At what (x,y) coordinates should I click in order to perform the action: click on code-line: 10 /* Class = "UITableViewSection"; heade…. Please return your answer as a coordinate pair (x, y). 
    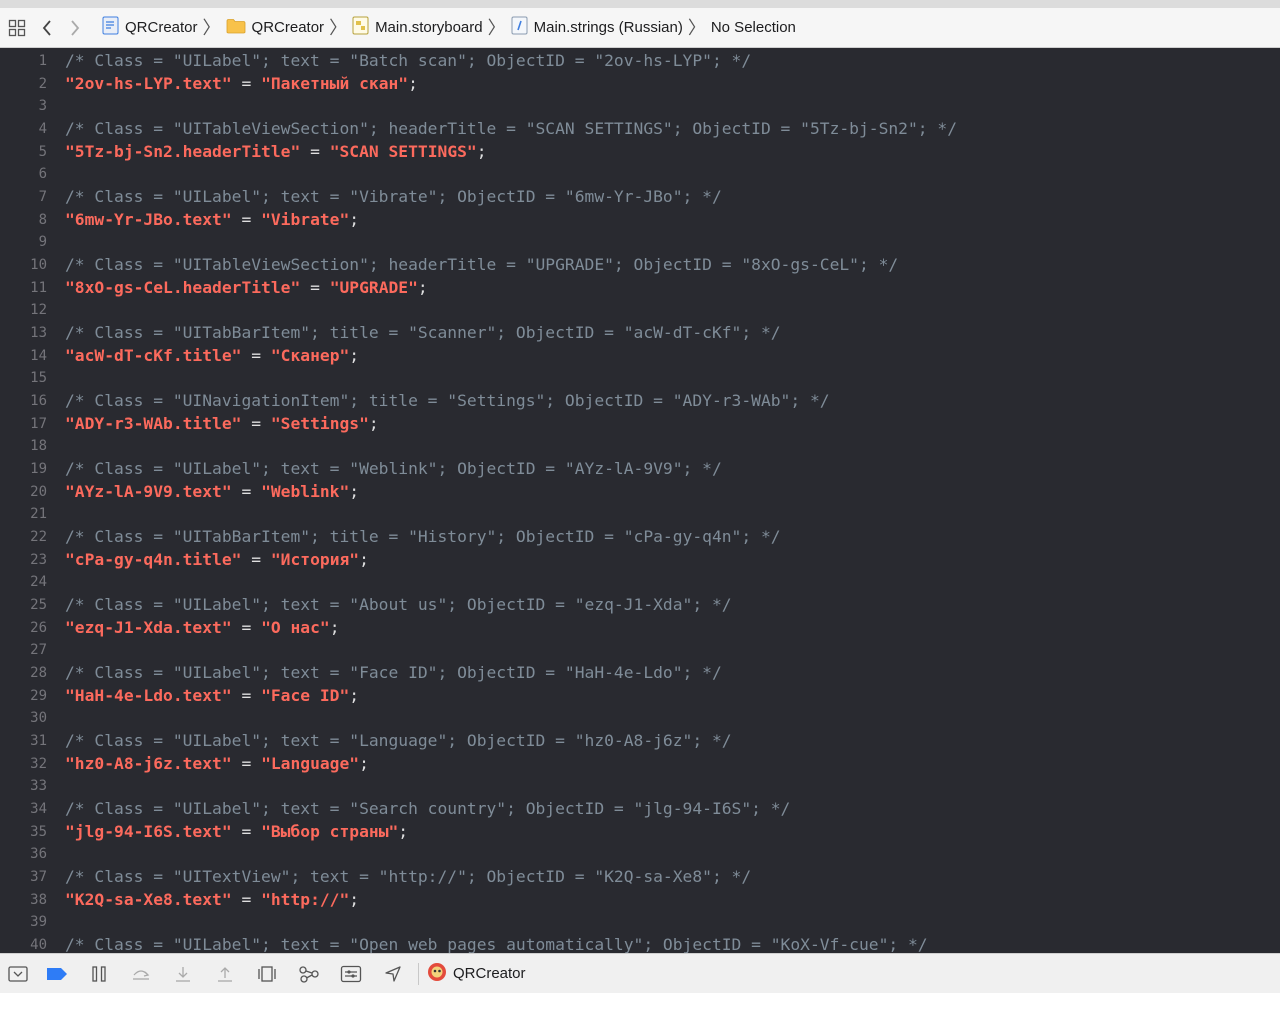
    Looking at the image, I should click on (640, 265).